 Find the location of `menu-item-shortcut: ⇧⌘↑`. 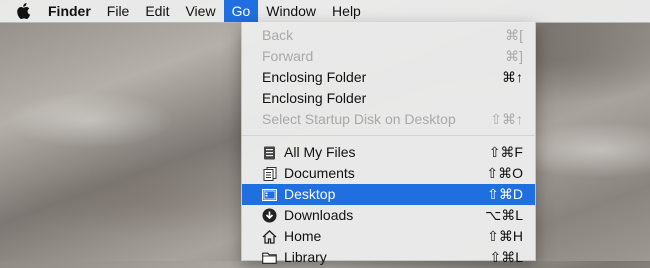

menu-item-shortcut: ⇧⌘↑ is located at coordinates (506, 119).